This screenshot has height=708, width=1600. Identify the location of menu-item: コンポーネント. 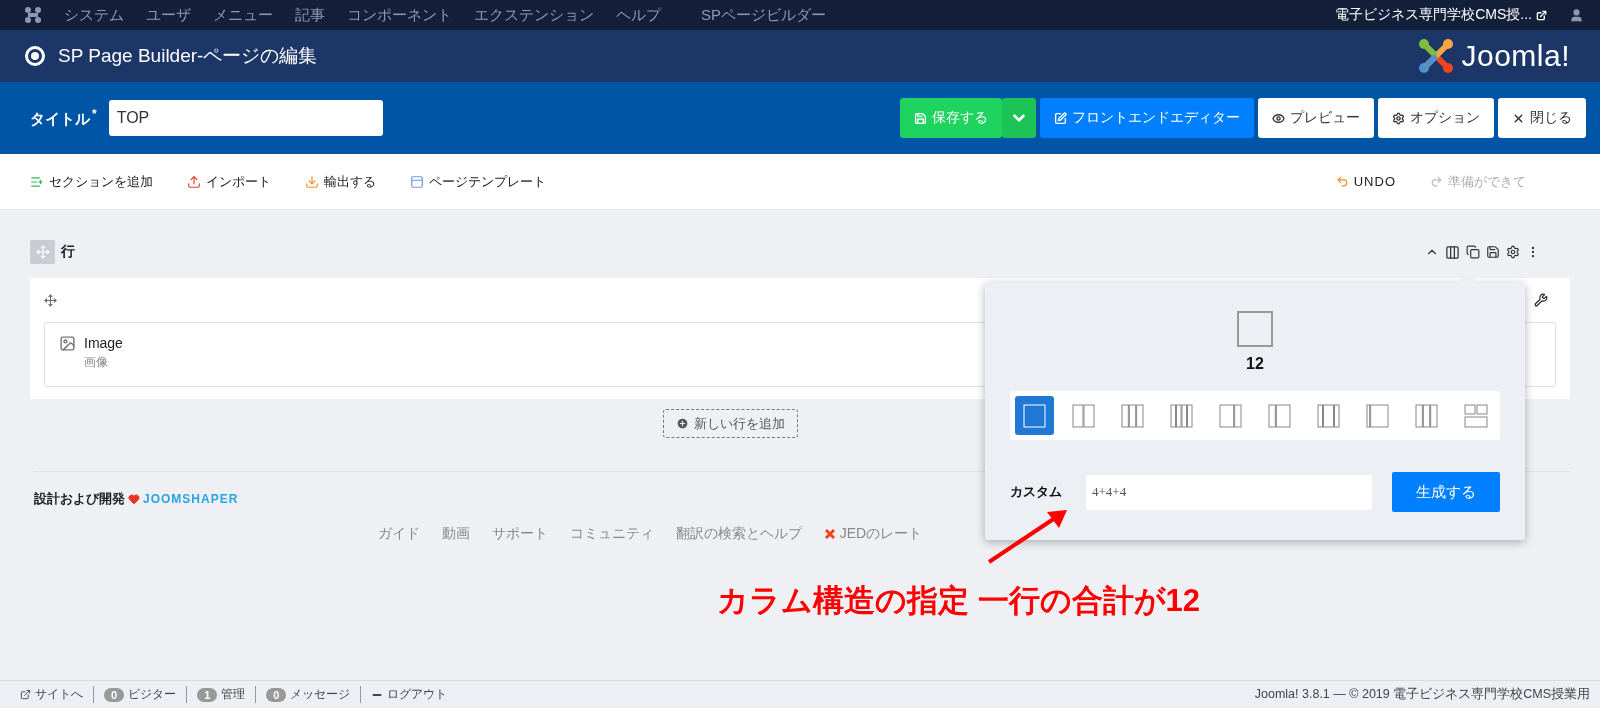
(399, 15).